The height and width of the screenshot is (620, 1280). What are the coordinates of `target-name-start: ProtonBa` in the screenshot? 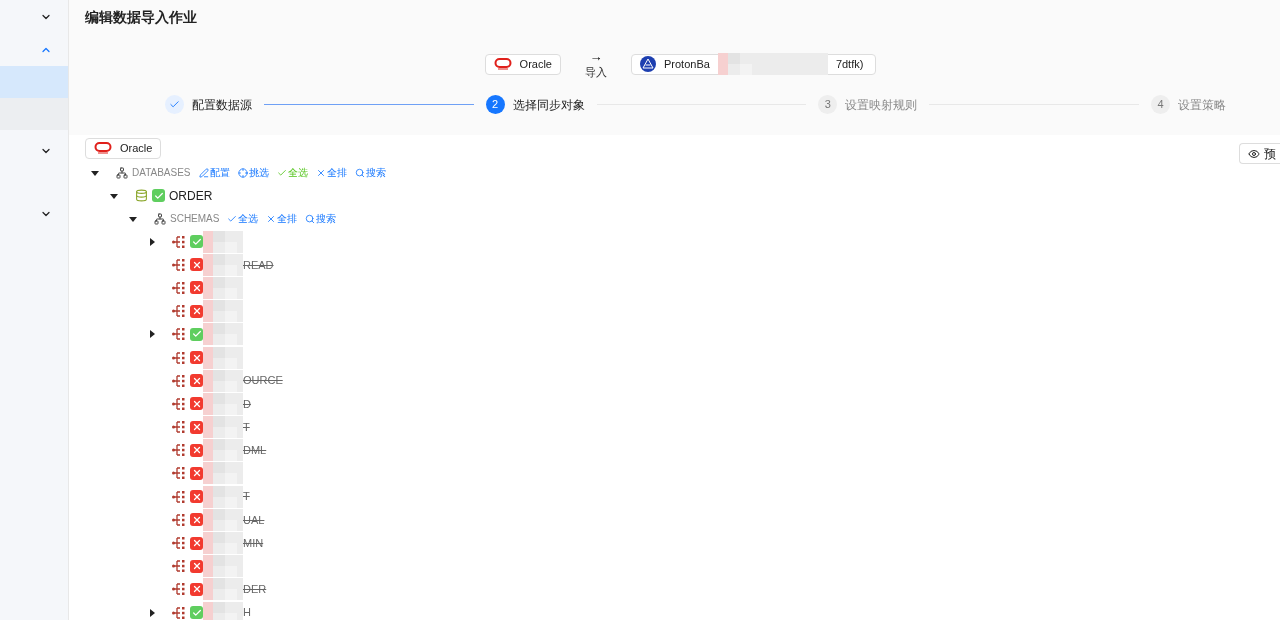 It's located at (687, 64).